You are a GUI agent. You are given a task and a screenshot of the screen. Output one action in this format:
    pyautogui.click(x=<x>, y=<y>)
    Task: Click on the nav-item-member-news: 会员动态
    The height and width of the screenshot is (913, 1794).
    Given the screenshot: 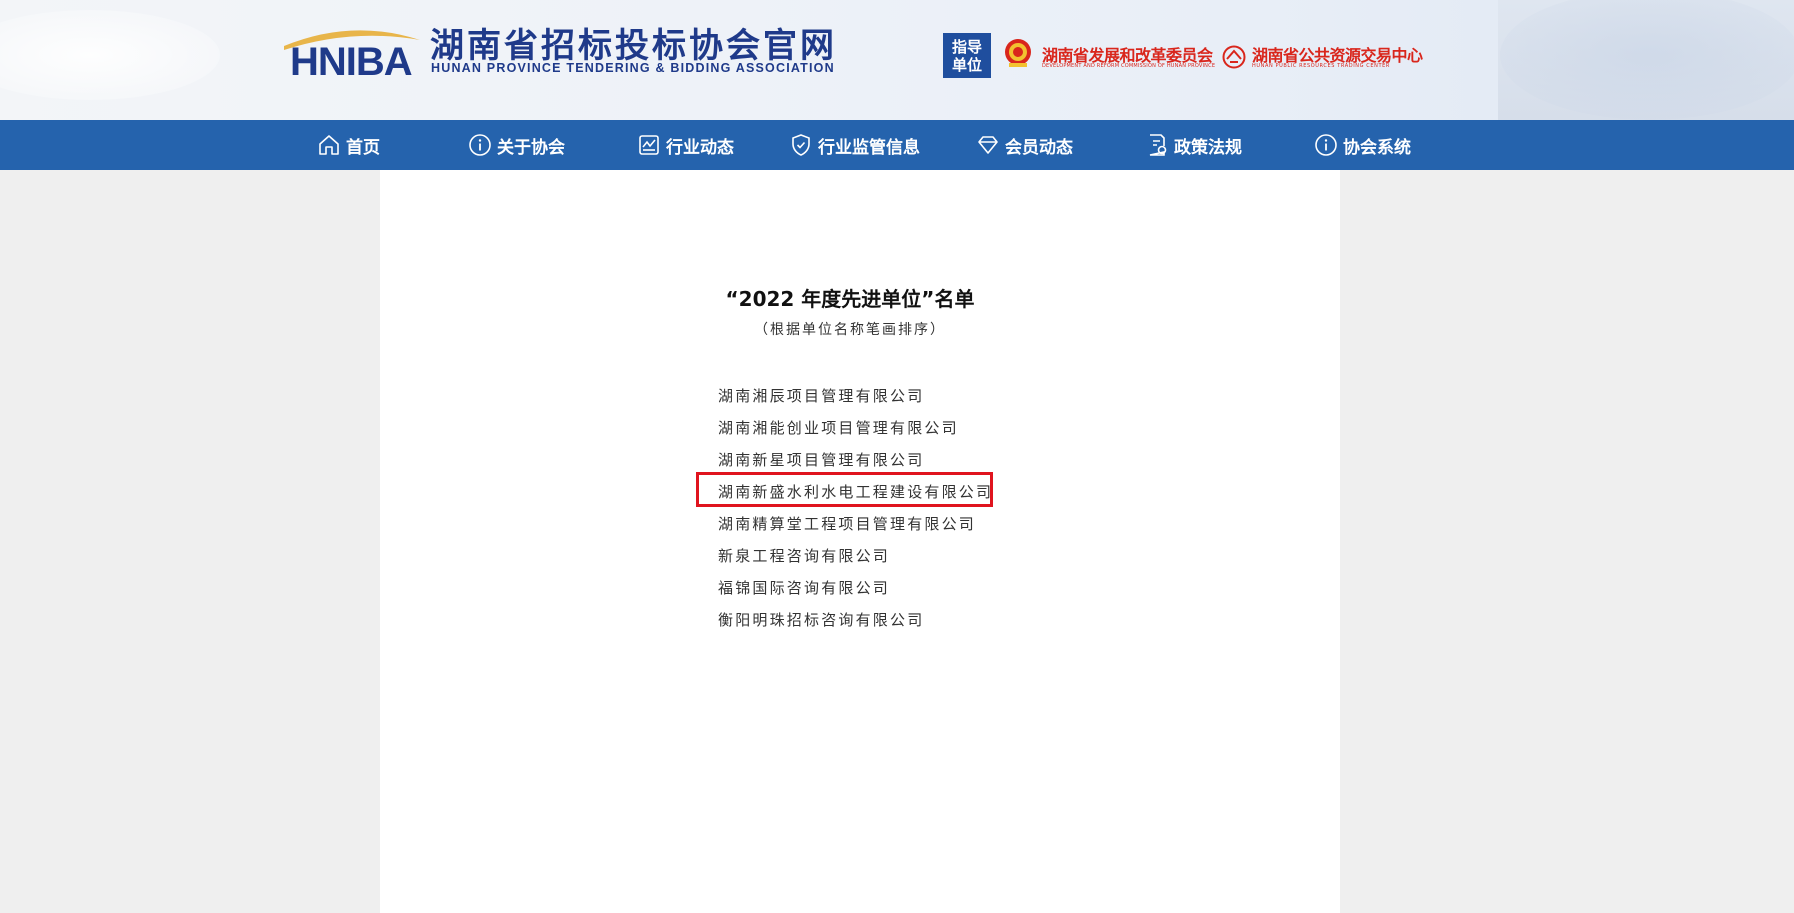 What is the action you would take?
    pyautogui.click(x=1024, y=145)
    